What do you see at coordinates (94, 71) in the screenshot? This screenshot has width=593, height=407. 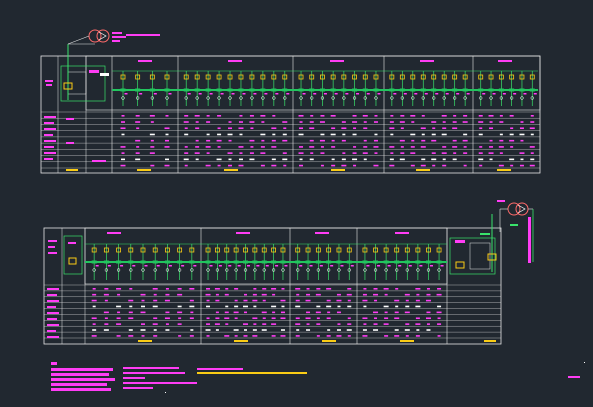 I see `upper-incomer-tag` at bounding box center [94, 71].